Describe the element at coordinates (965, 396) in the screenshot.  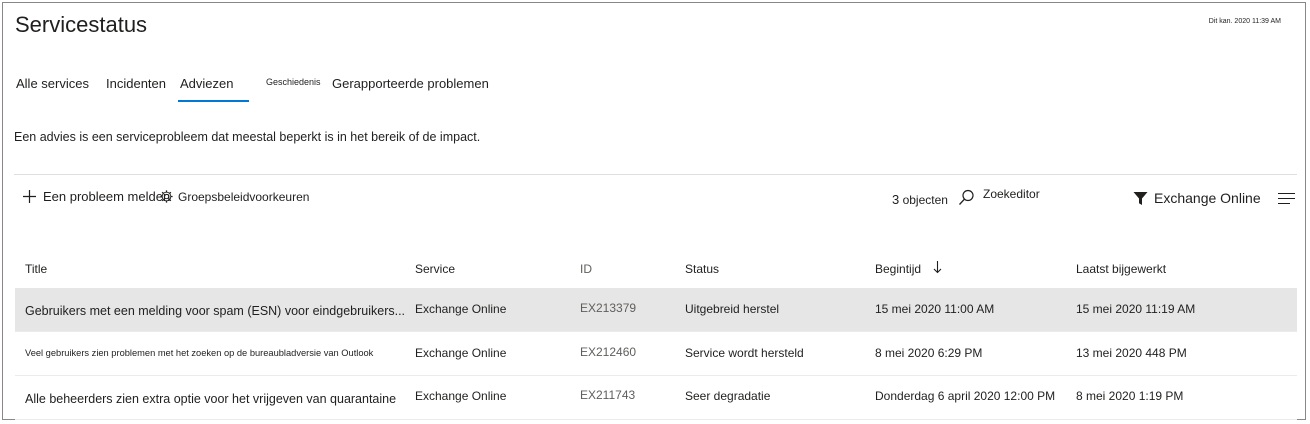
I see `row-start-time: Donderdag 6 april 2020 12:00 PM` at that location.